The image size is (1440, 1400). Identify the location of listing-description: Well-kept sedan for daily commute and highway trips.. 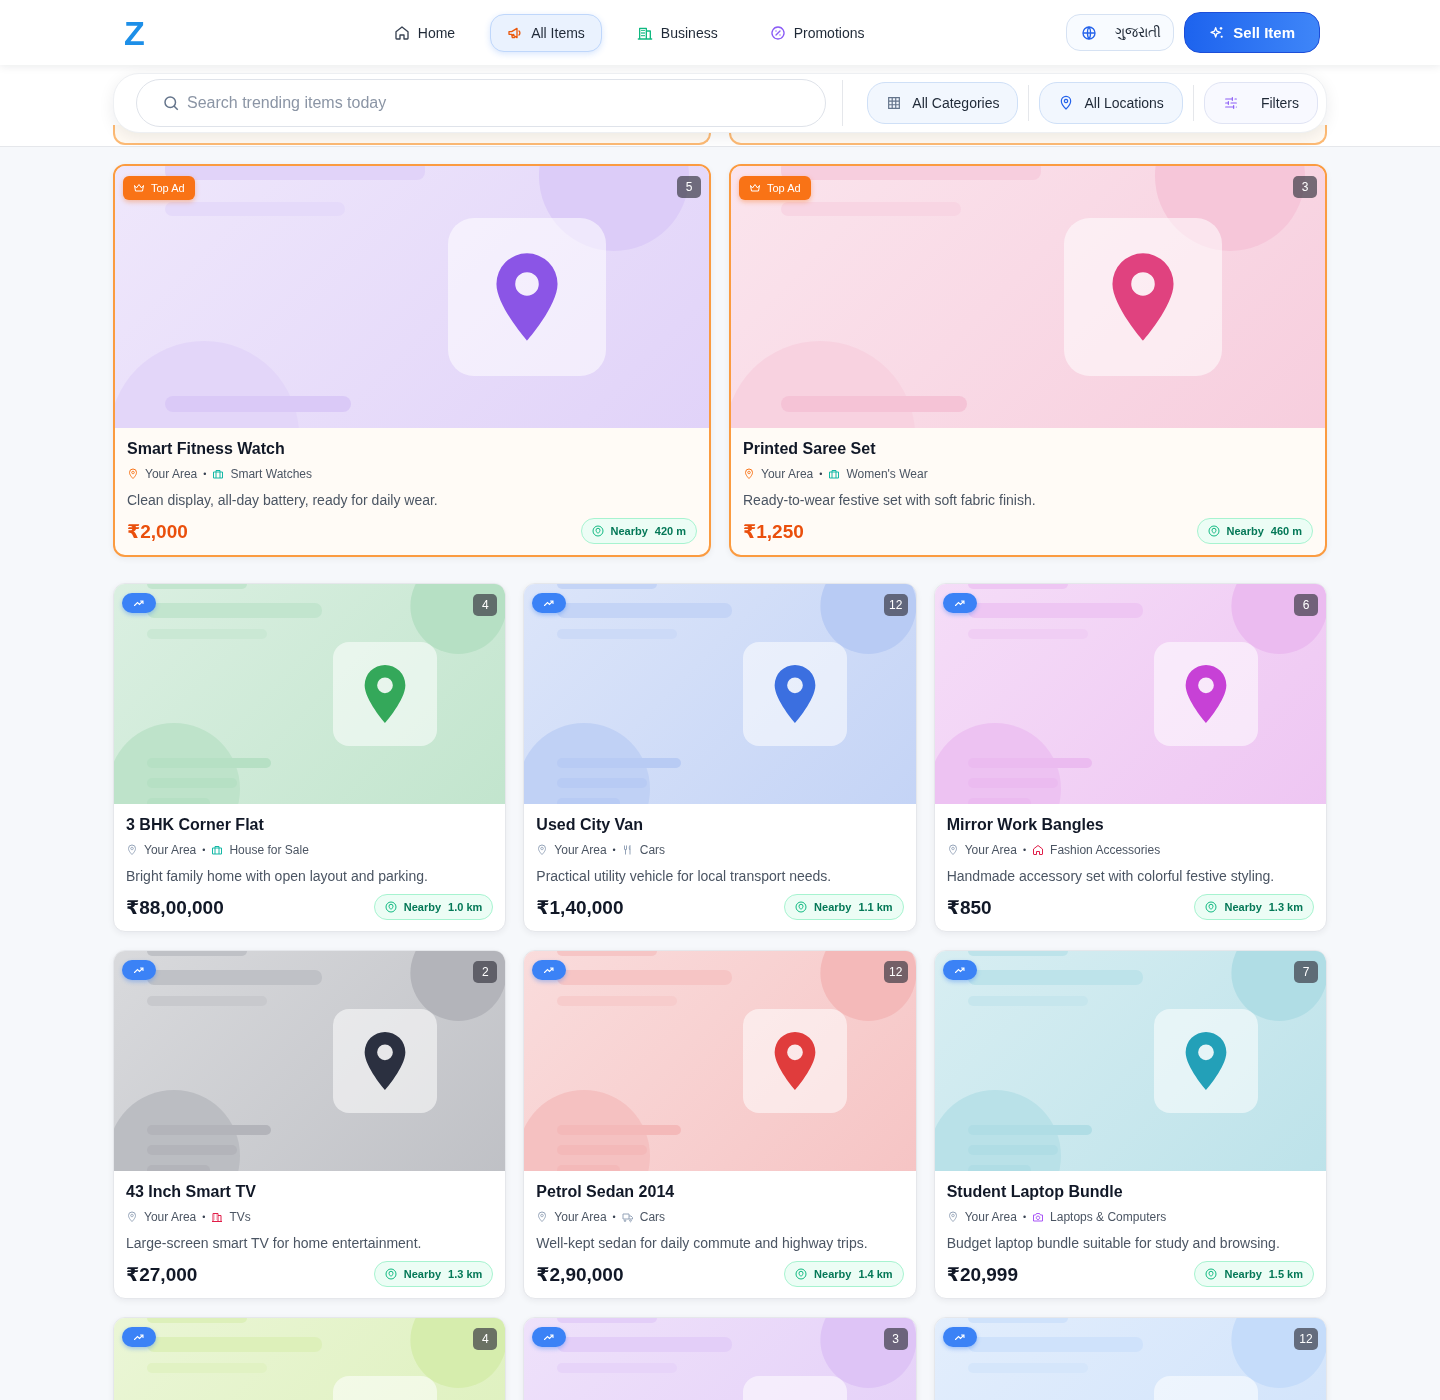
(702, 1243).